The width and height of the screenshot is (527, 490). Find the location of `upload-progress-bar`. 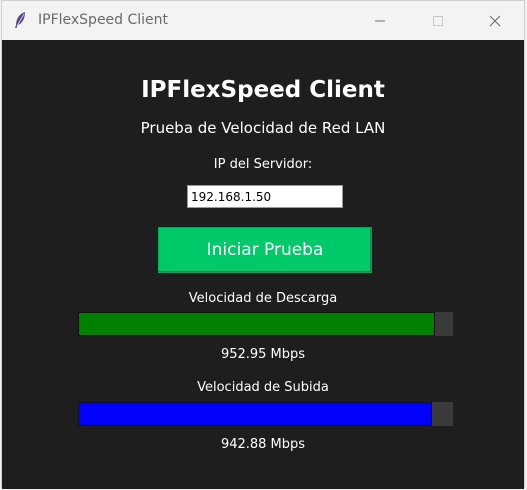

upload-progress-bar is located at coordinates (265, 414).